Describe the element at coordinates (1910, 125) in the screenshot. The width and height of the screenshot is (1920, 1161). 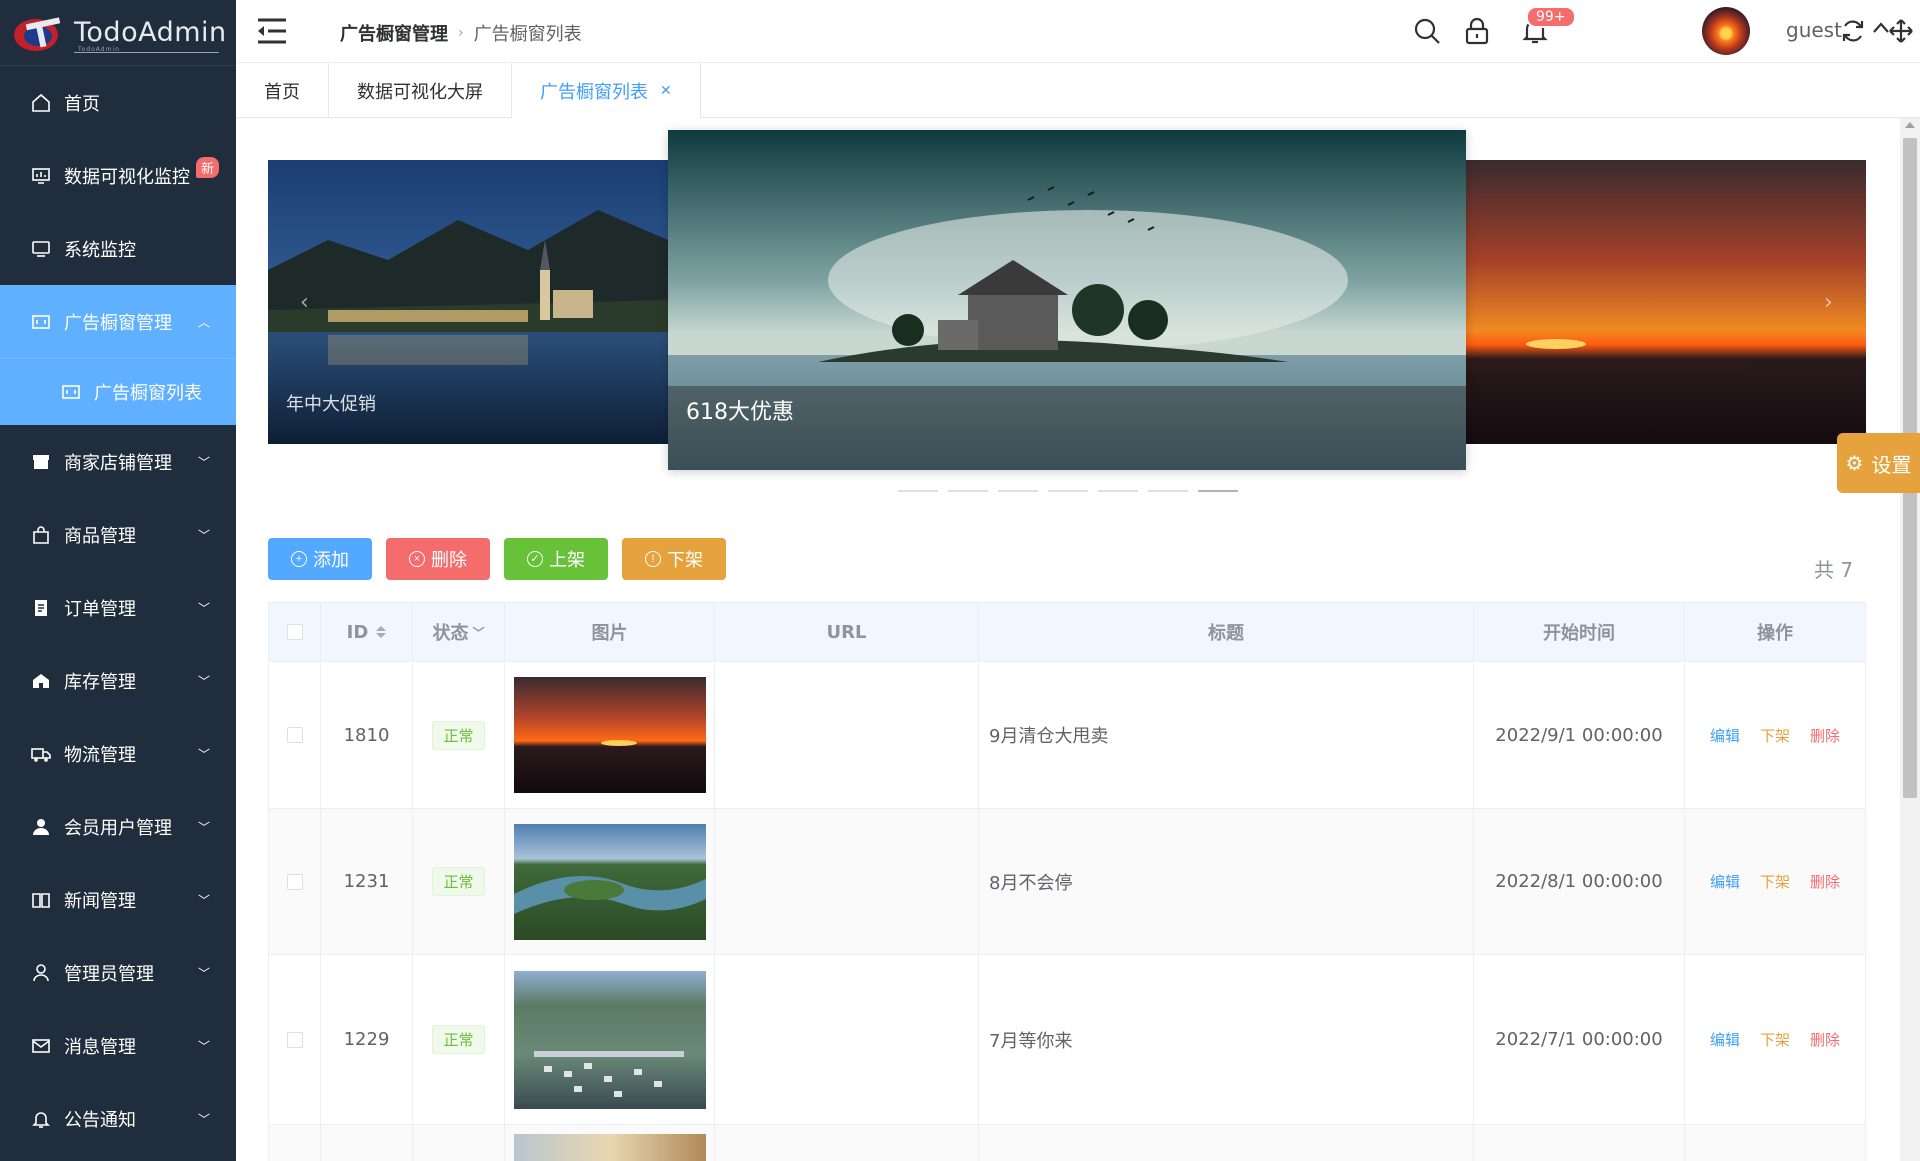
I see `scroll-up-icon` at that location.